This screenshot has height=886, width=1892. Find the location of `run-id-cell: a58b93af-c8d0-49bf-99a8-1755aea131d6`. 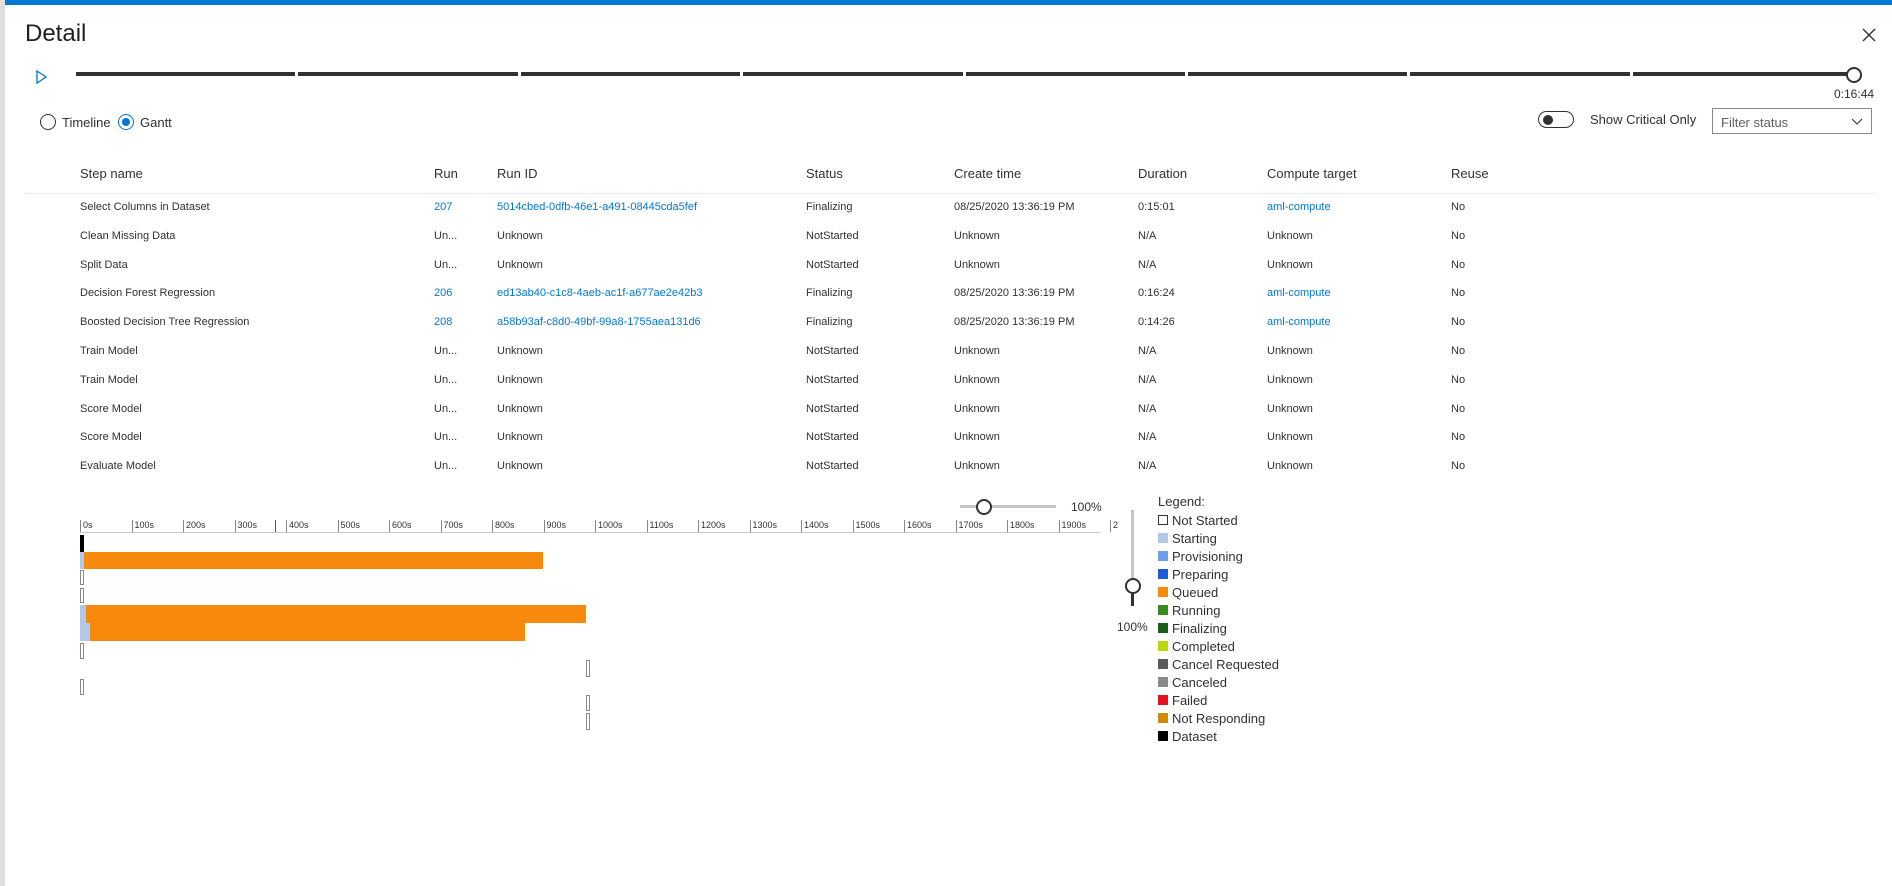

run-id-cell: a58b93af-c8d0-49bf-99a8-1755aea131d6 is located at coordinates (599, 322).